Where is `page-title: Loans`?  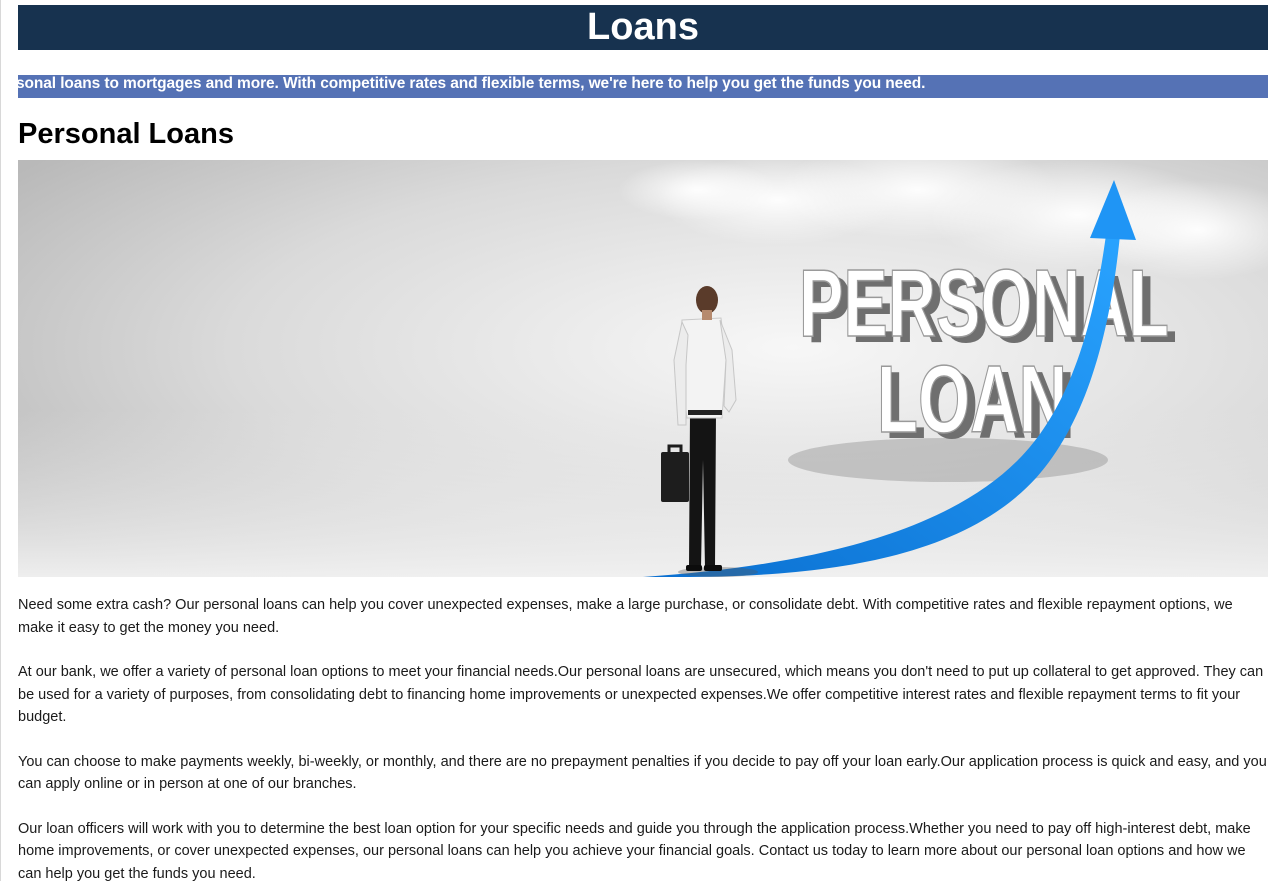 page-title: Loans is located at coordinates (643, 27).